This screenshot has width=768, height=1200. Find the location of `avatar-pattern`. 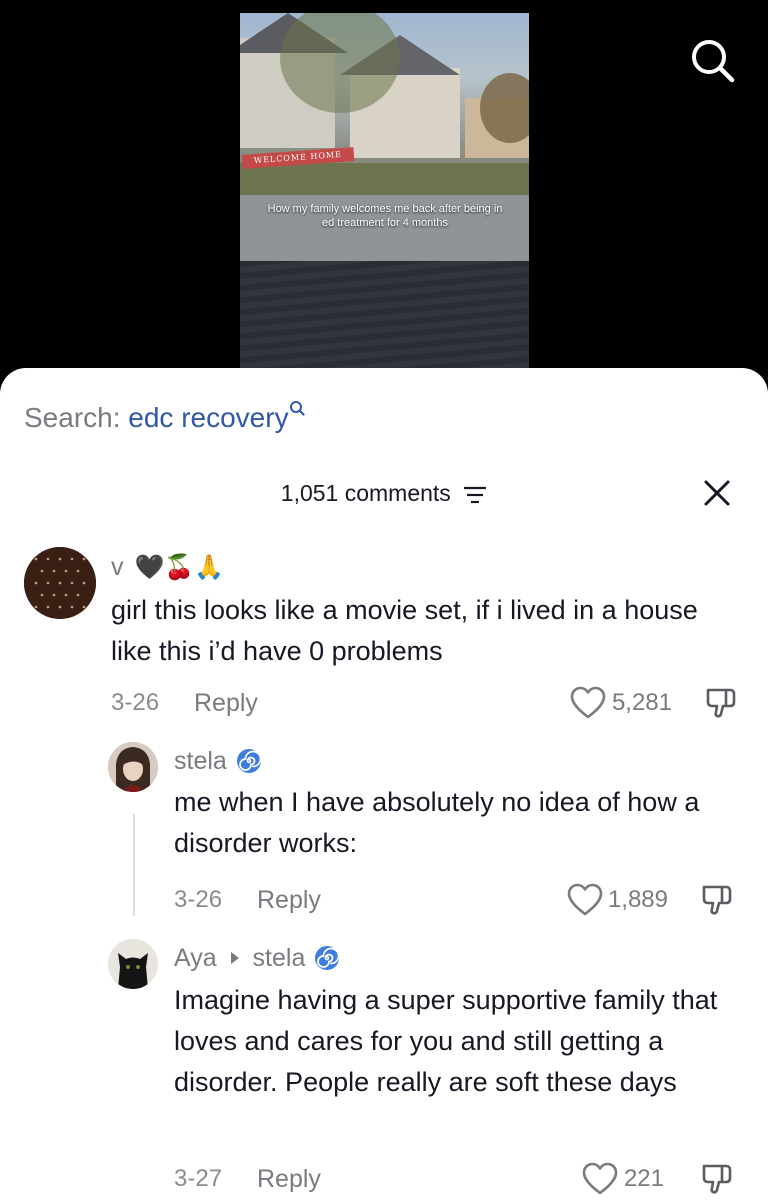

avatar-pattern is located at coordinates (60, 583).